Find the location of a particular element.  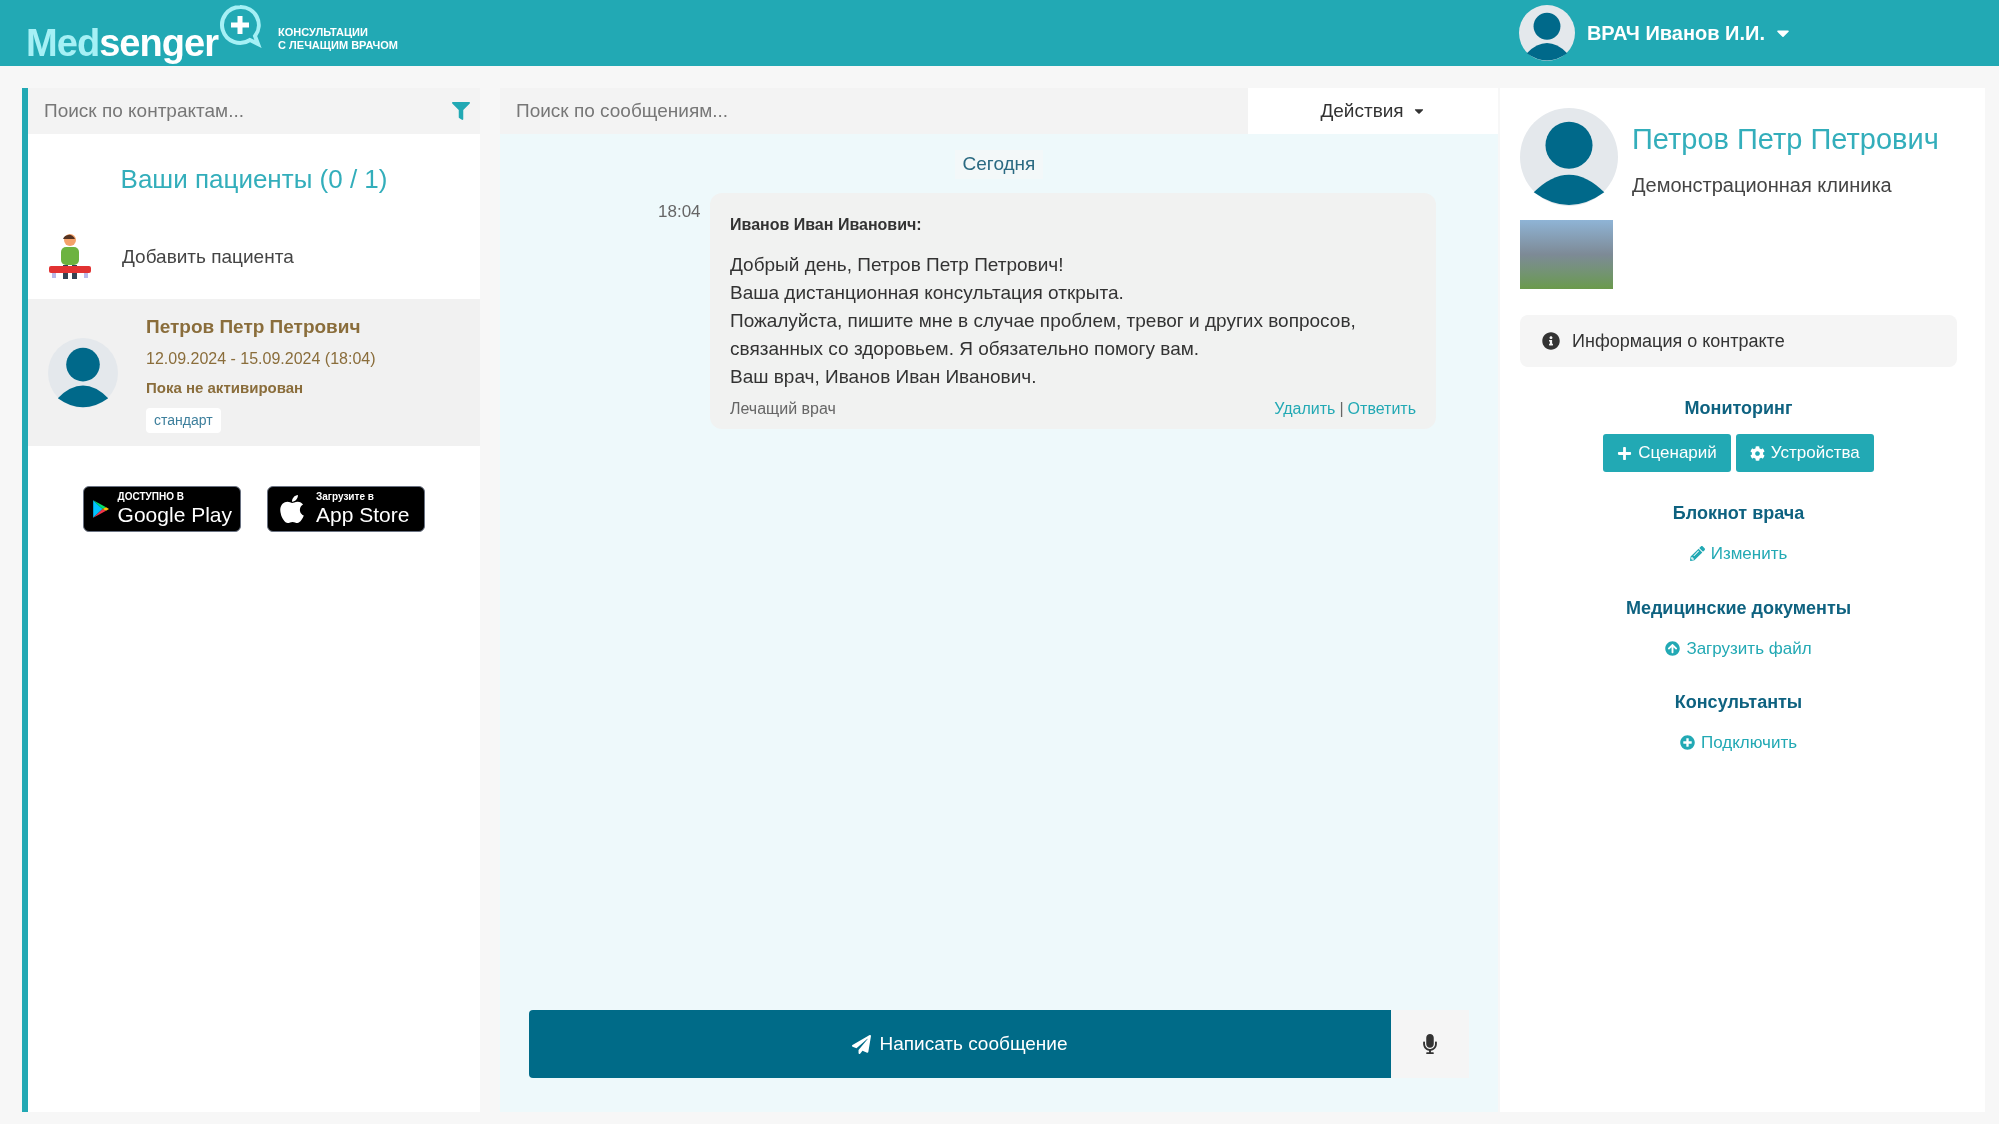

clinic-name: Демонстрационная клиника is located at coordinates (1762, 185).